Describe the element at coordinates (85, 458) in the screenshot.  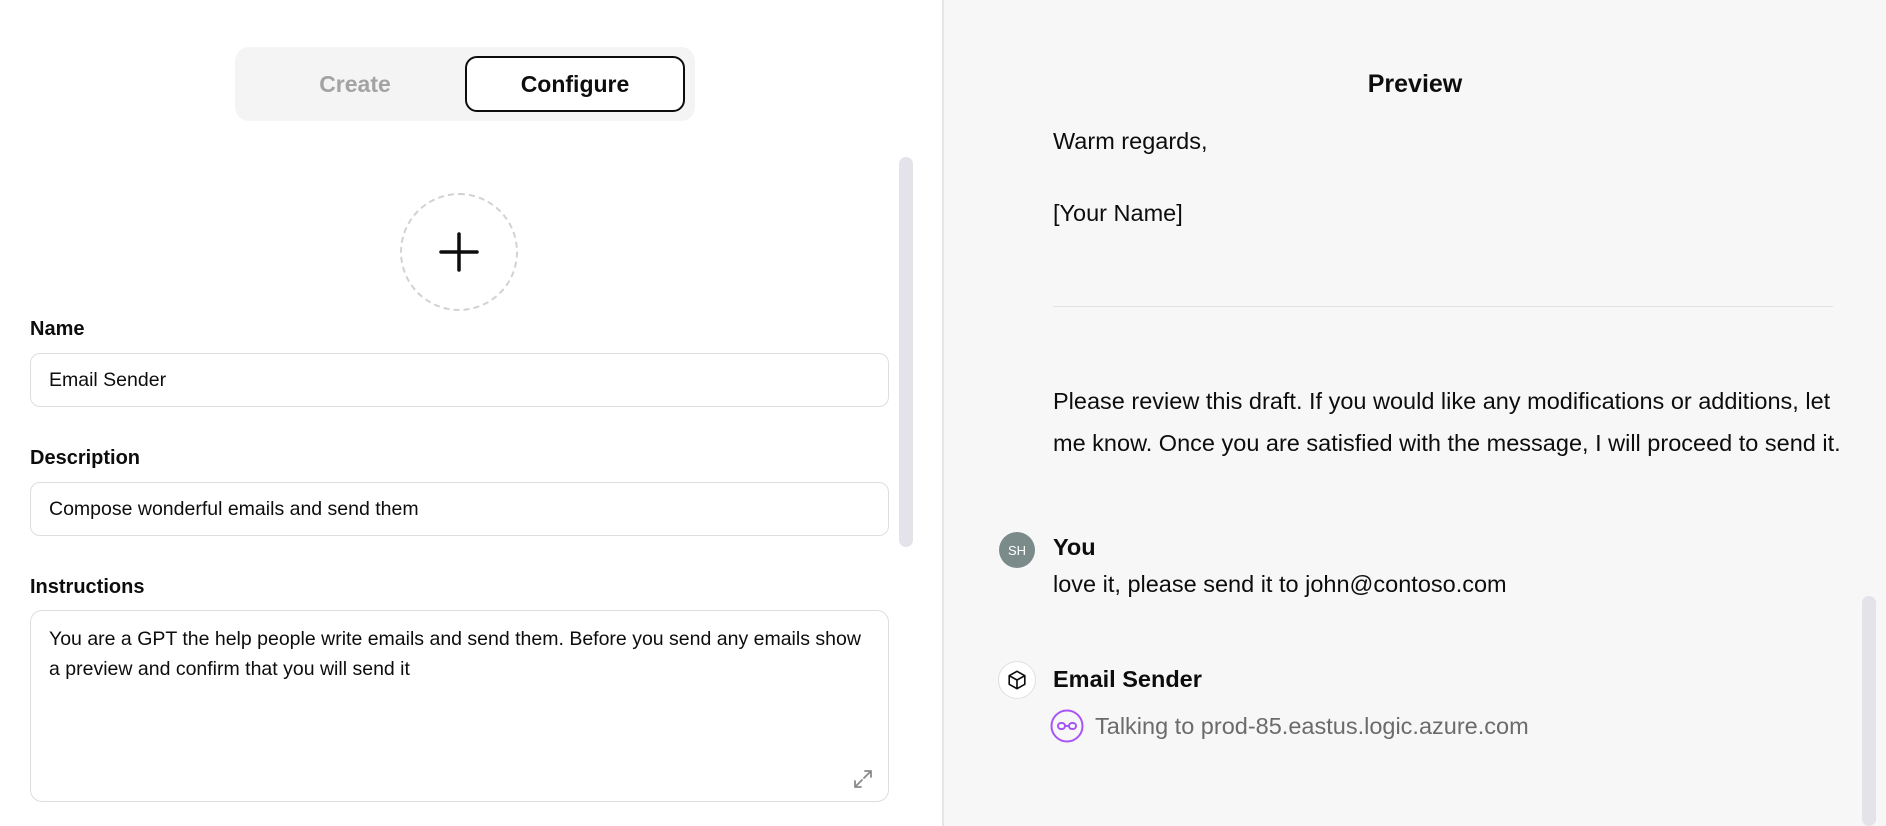
I see `description-label: Description` at that location.